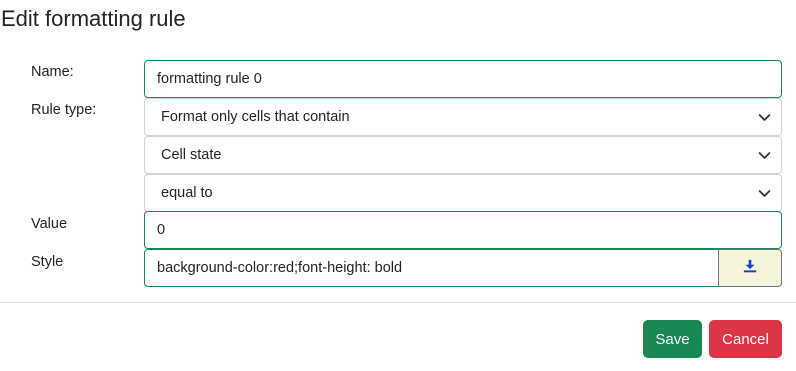 The image size is (796, 371). I want to click on operator-select: equal to, so click(463, 193).